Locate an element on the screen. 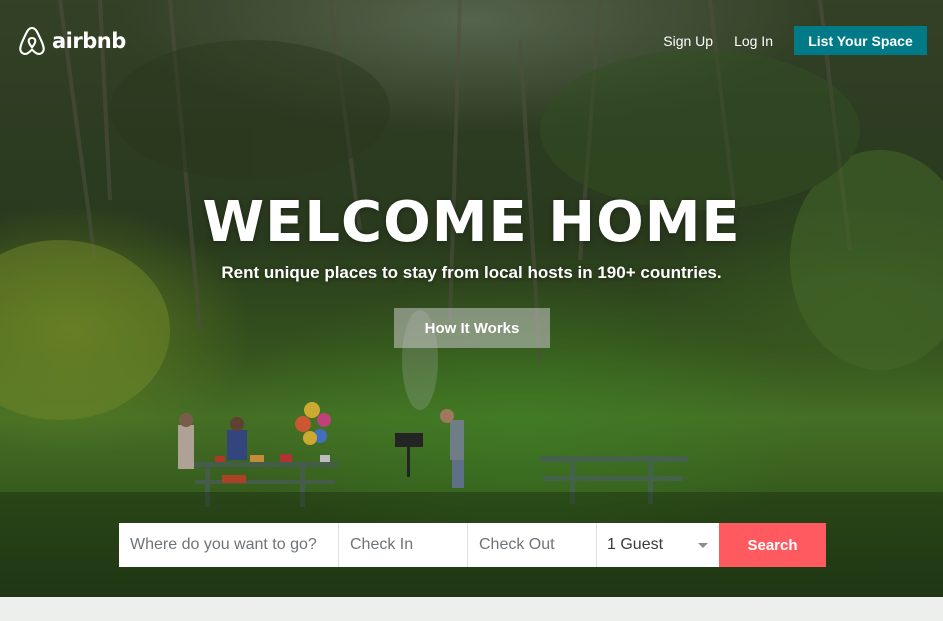 The image size is (943, 621). guests-select: 1 Guest is located at coordinates (658, 545).